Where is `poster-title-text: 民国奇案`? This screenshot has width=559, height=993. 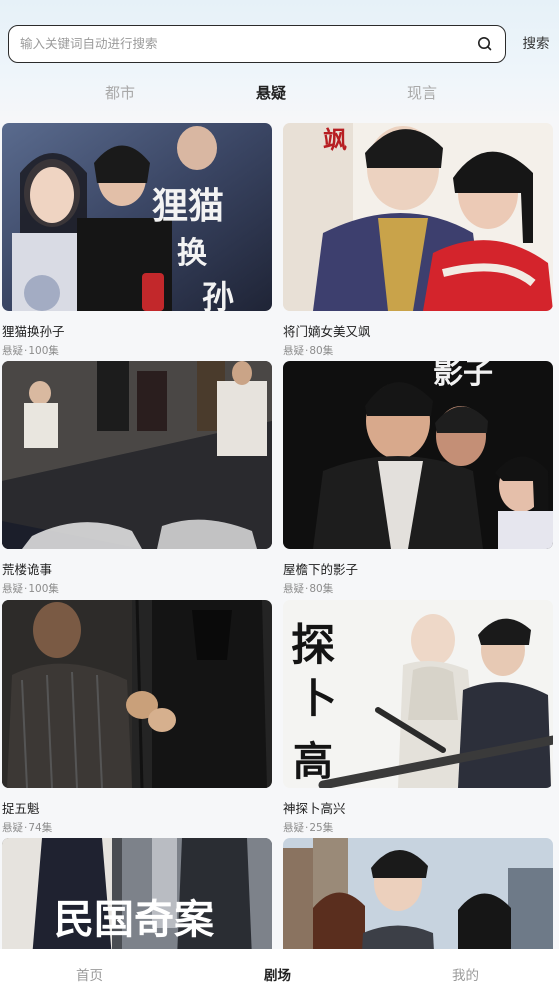 poster-title-text: 民国奇案 is located at coordinates (134, 919).